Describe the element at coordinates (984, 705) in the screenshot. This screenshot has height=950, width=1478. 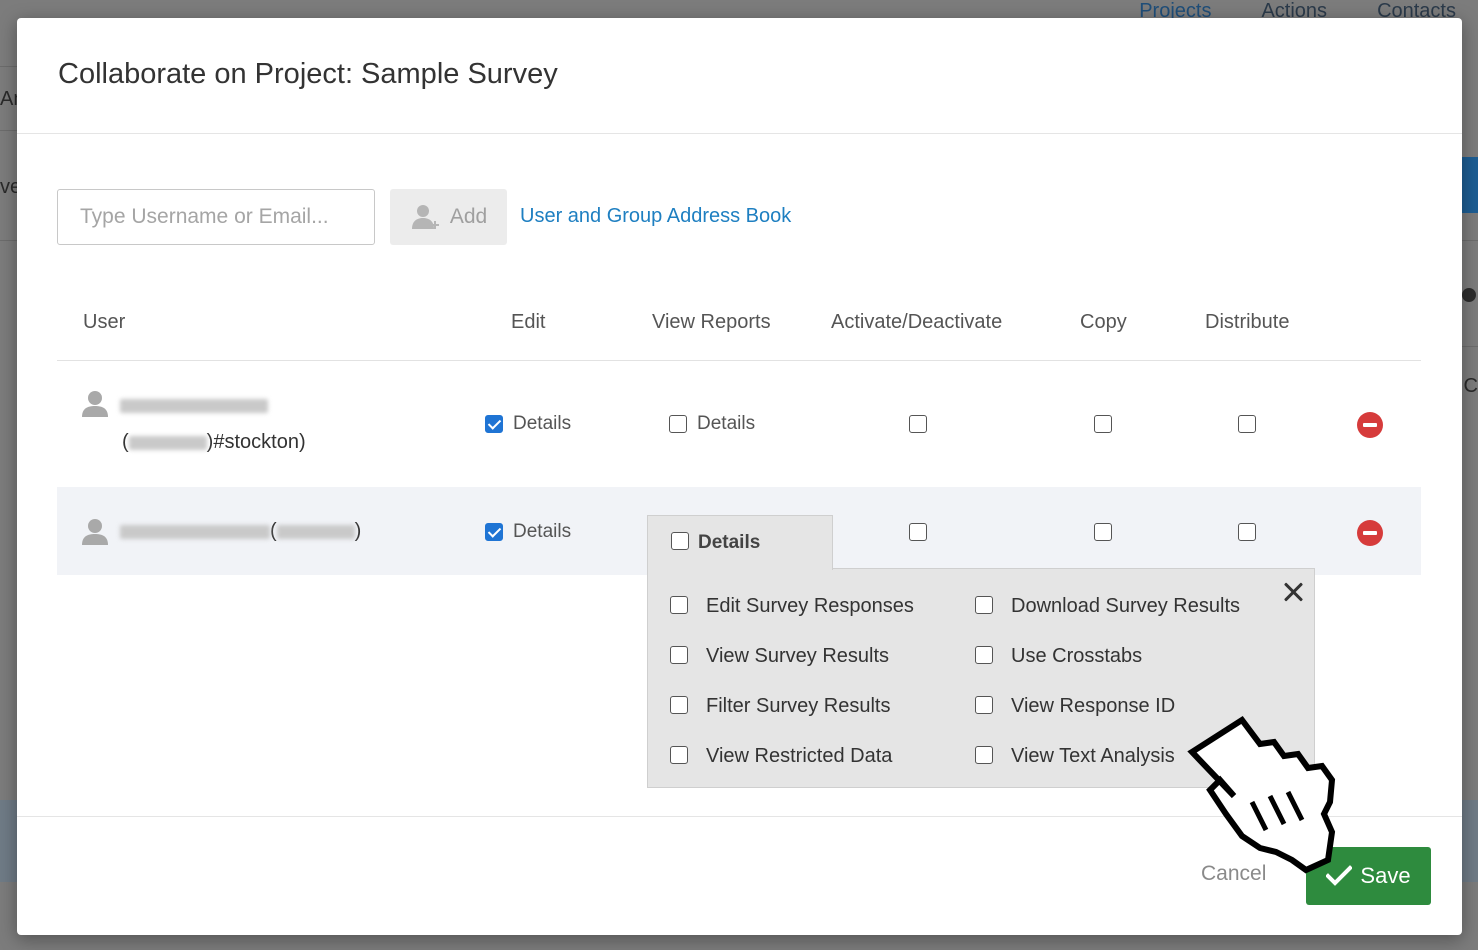
I see `view-response-id-checkbox` at that location.